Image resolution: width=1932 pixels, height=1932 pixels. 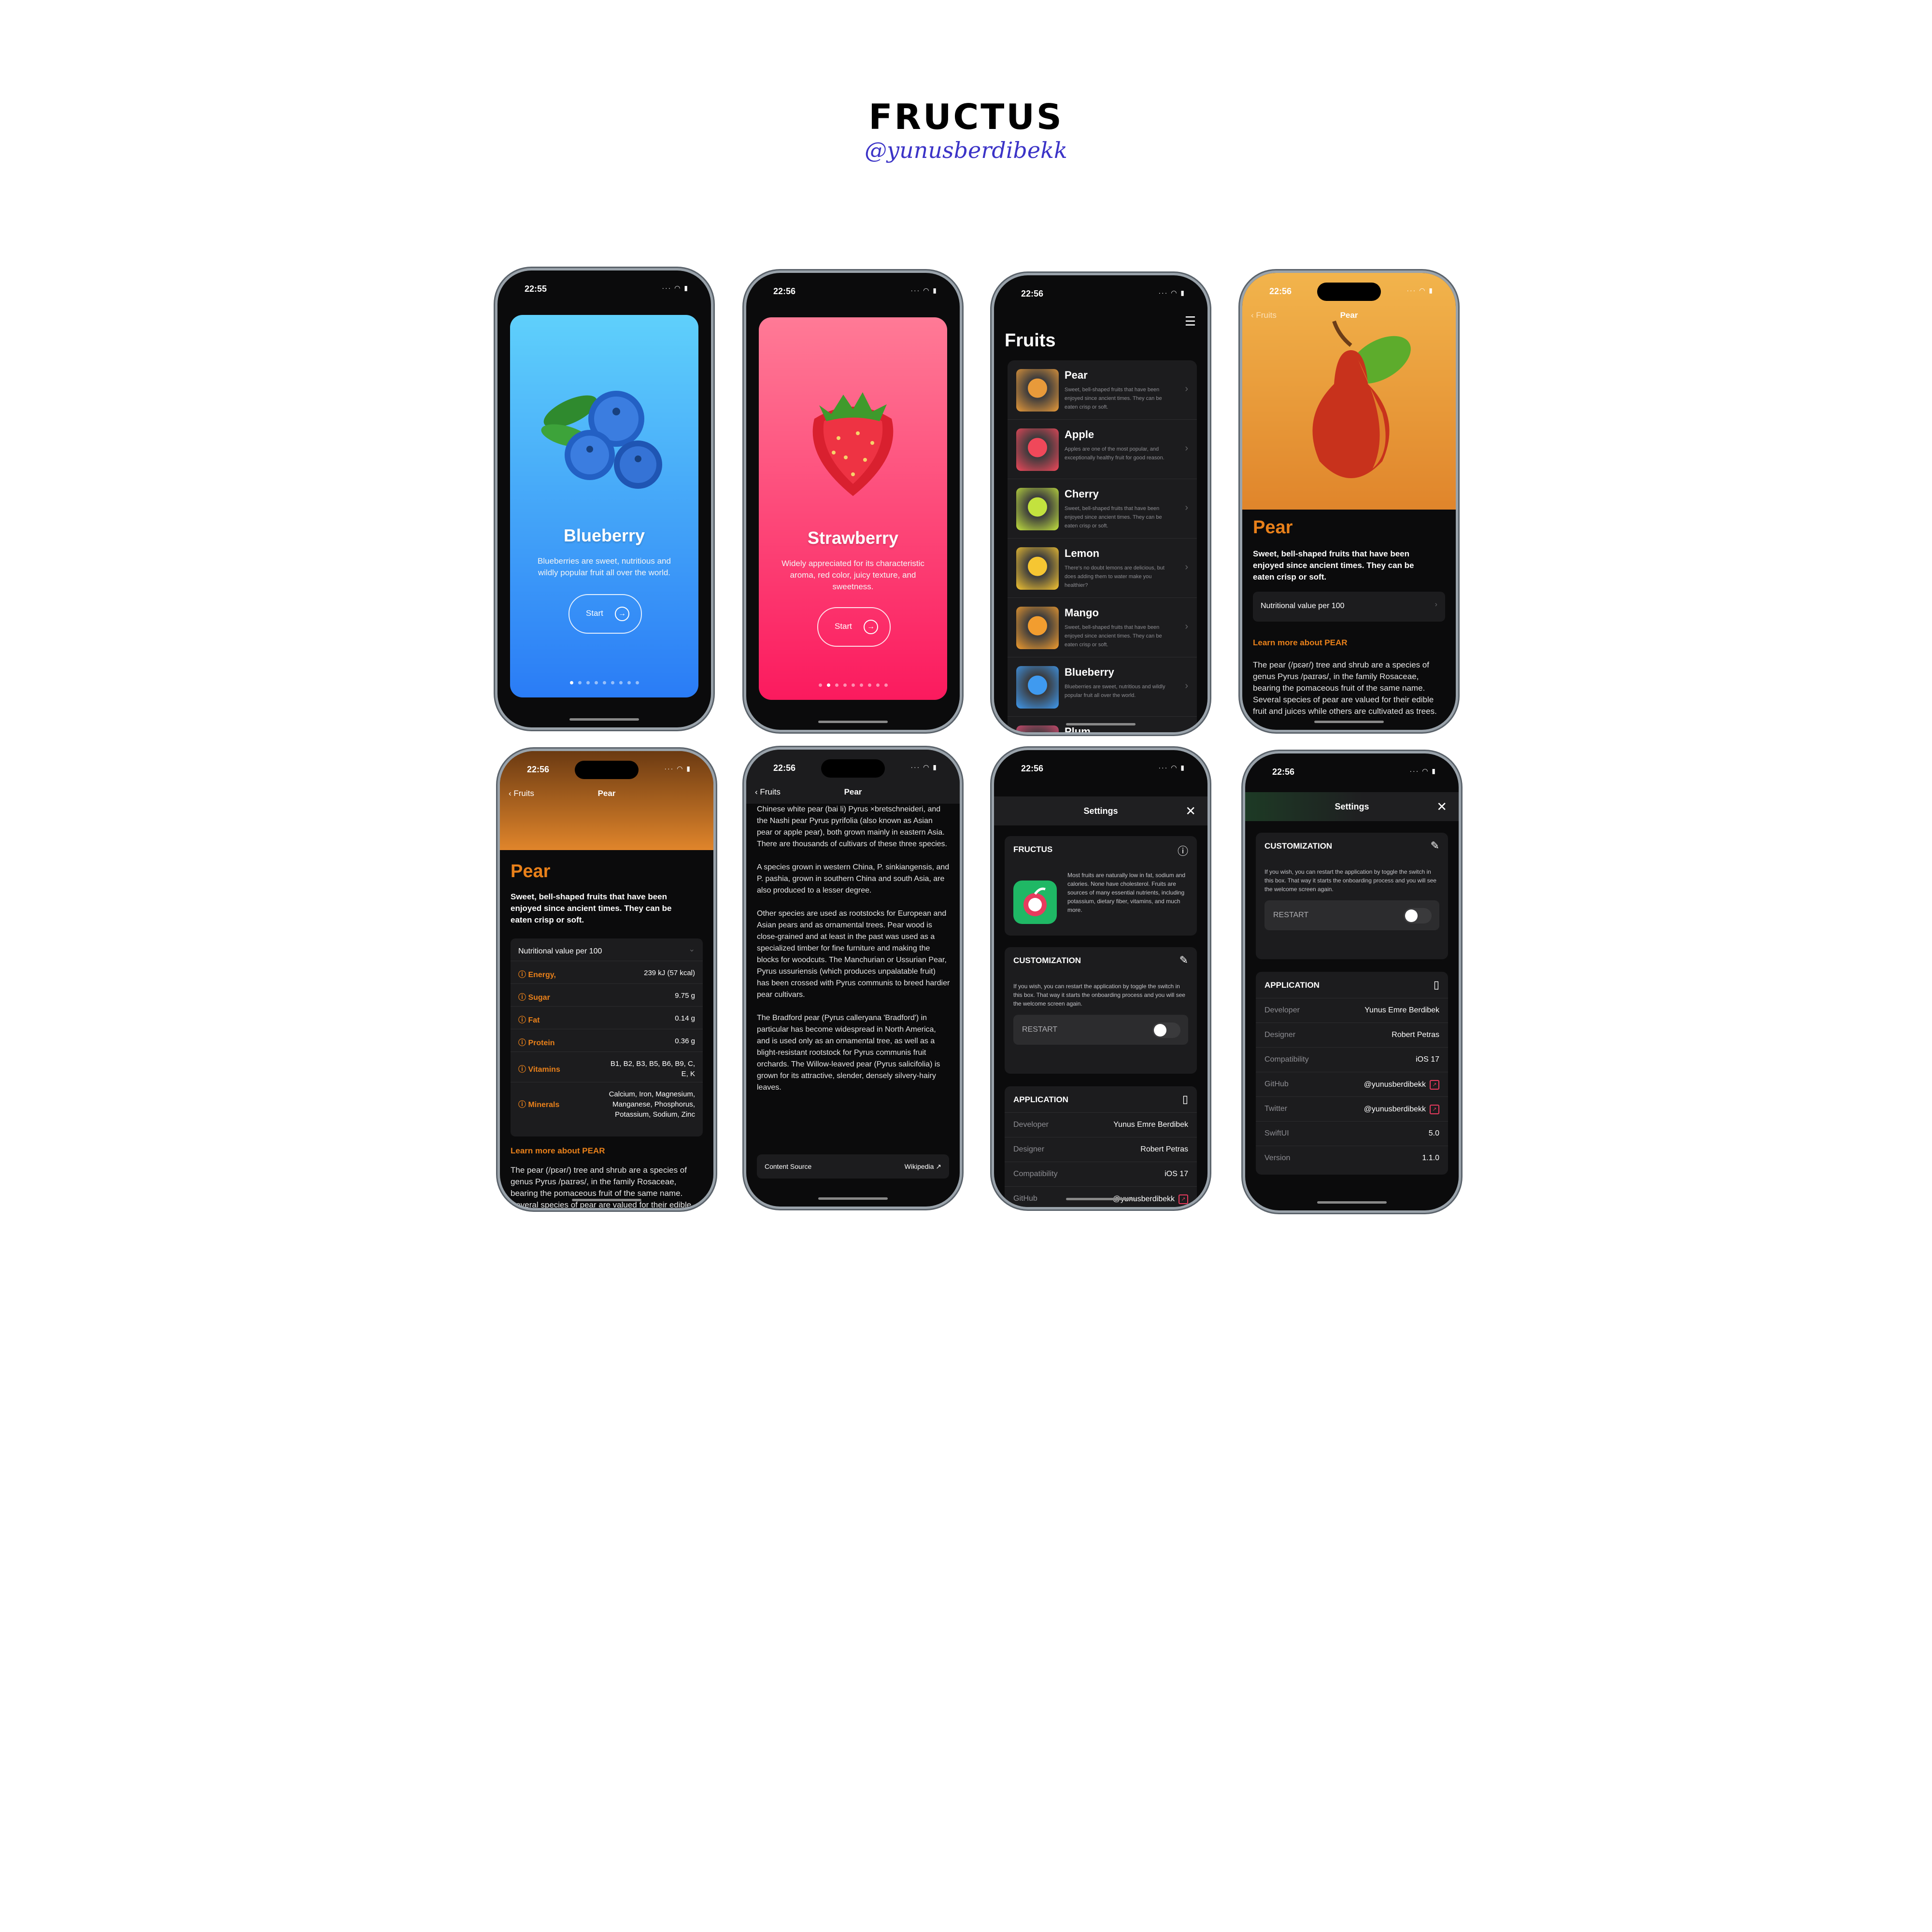 I want to click on settings-row-key: Designer, so click(x=1280, y=1035).